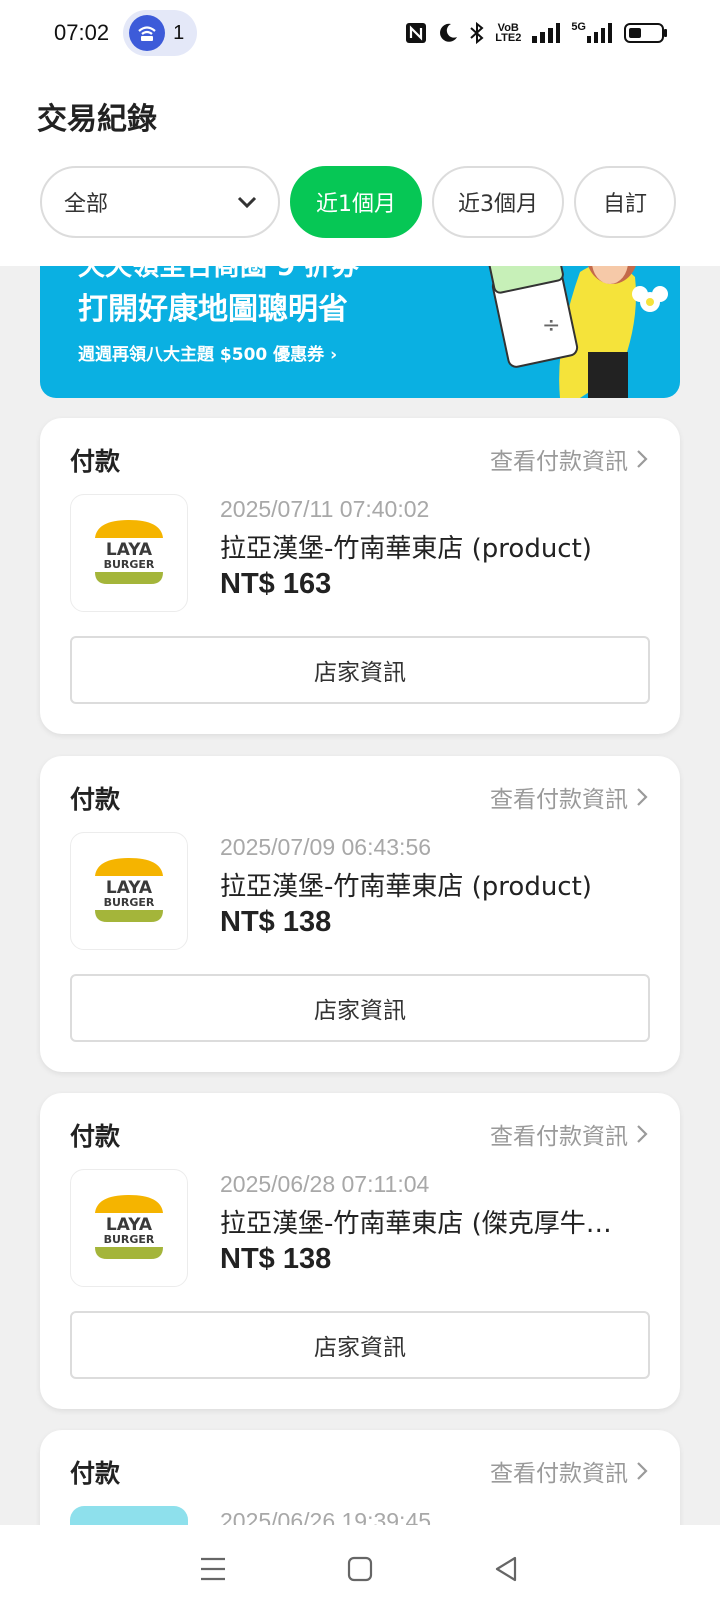  I want to click on chip-3-months: 近3個月, so click(498, 202).